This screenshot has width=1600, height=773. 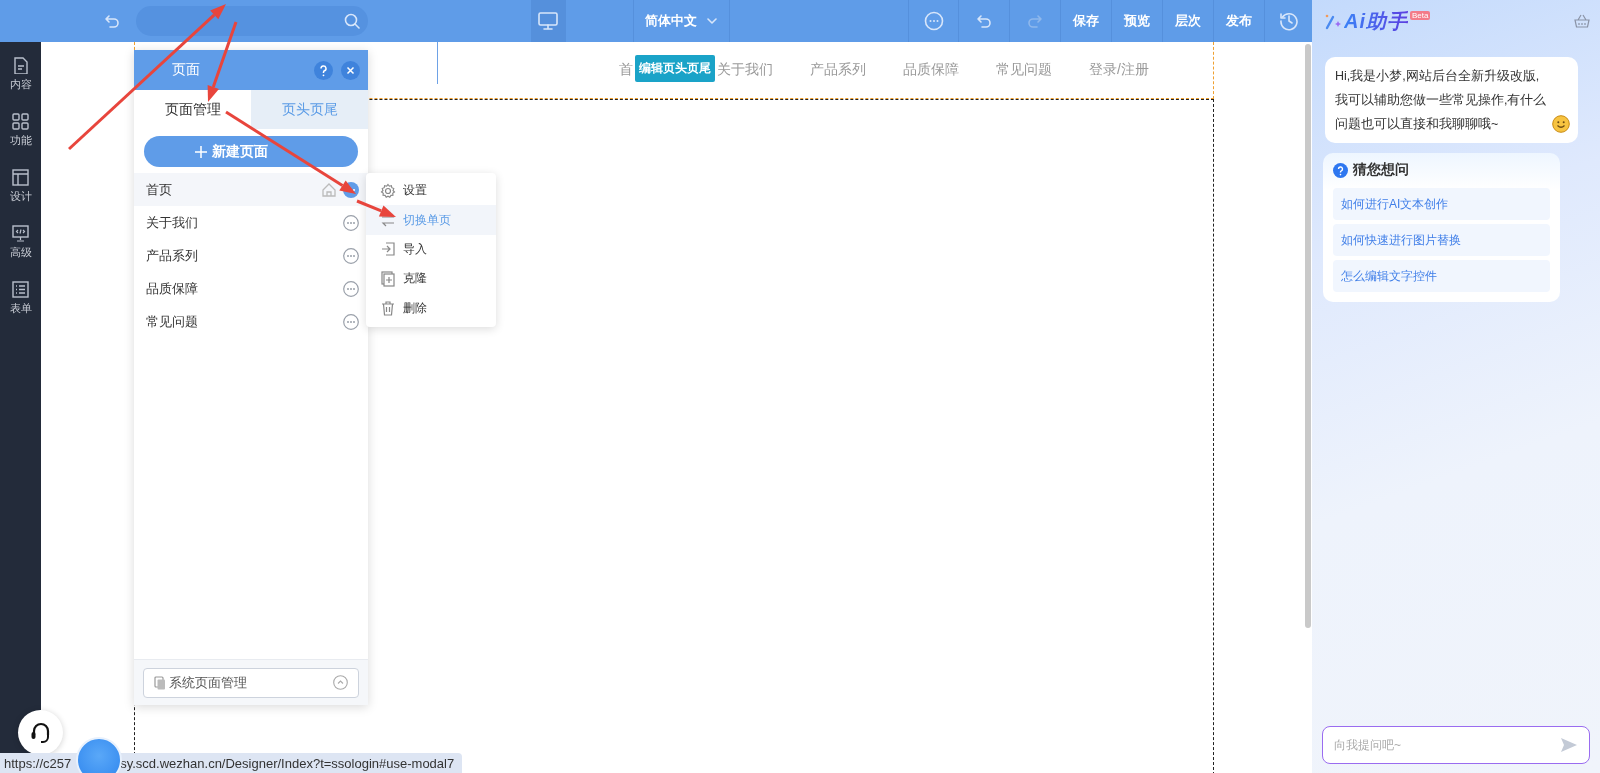 I want to click on beta-badge: Beta, so click(x=1420, y=15).